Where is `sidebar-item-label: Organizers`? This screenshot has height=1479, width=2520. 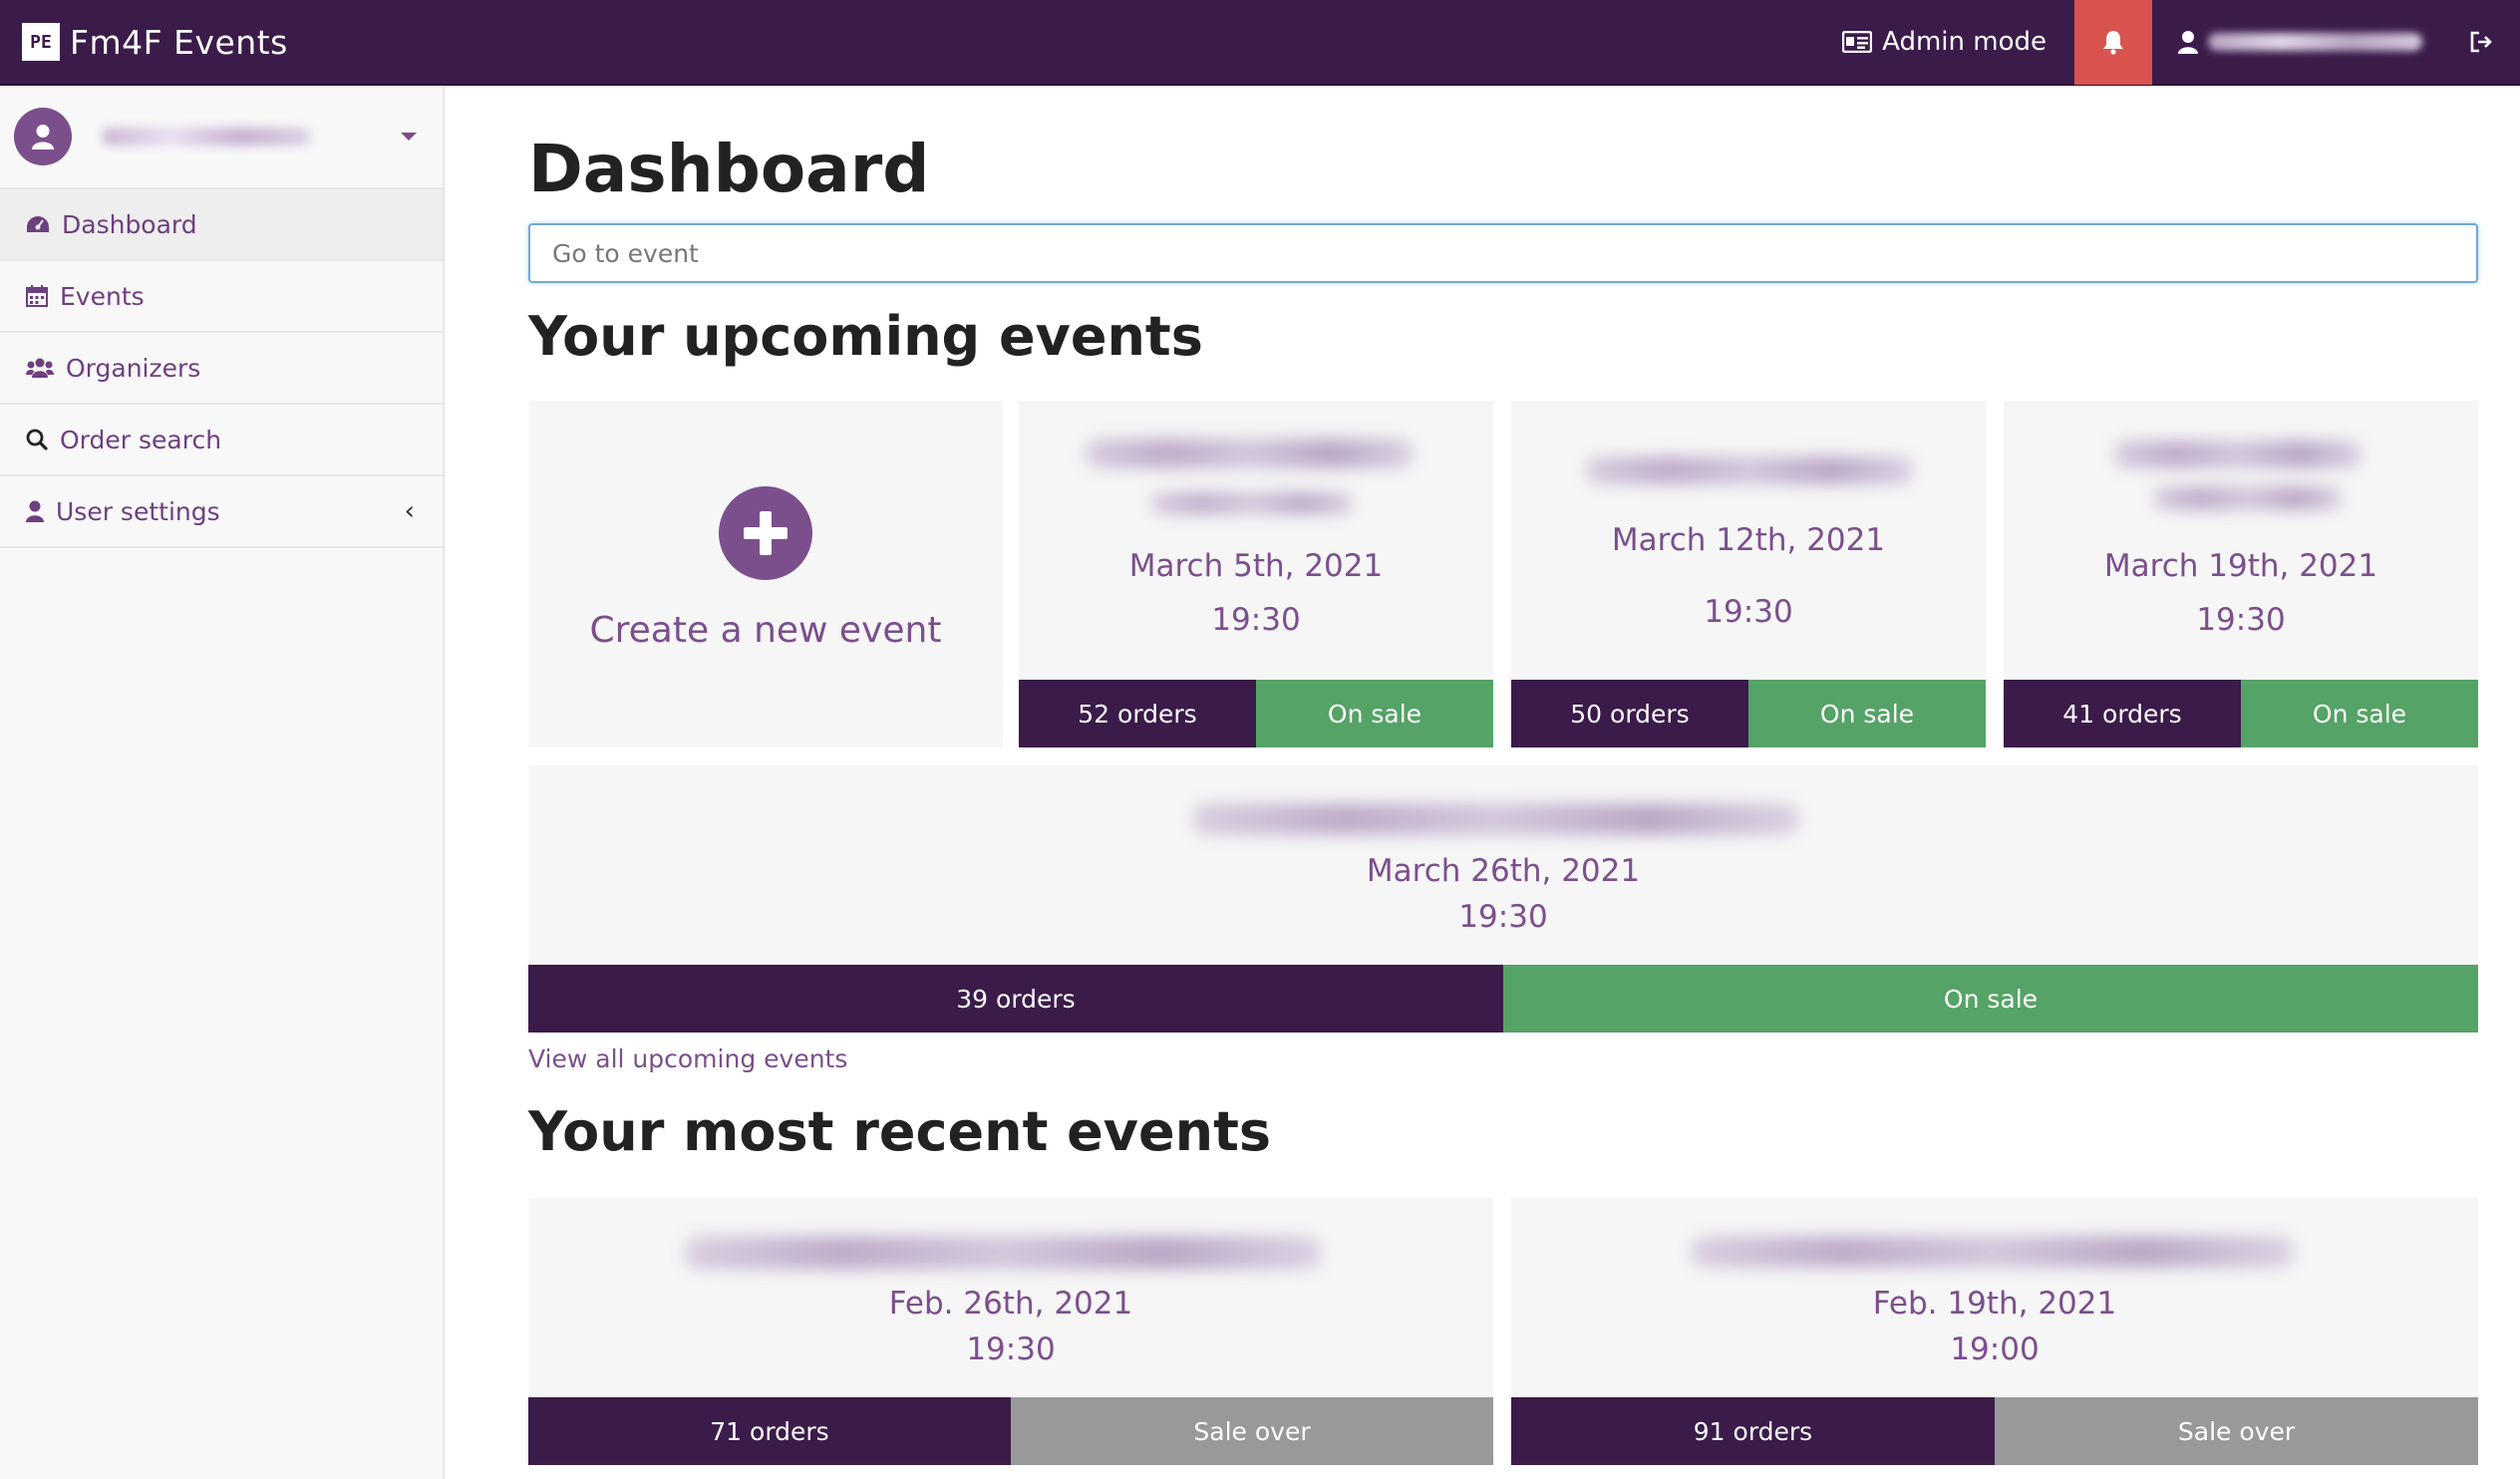 sidebar-item-label: Organizers is located at coordinates (133, 368).